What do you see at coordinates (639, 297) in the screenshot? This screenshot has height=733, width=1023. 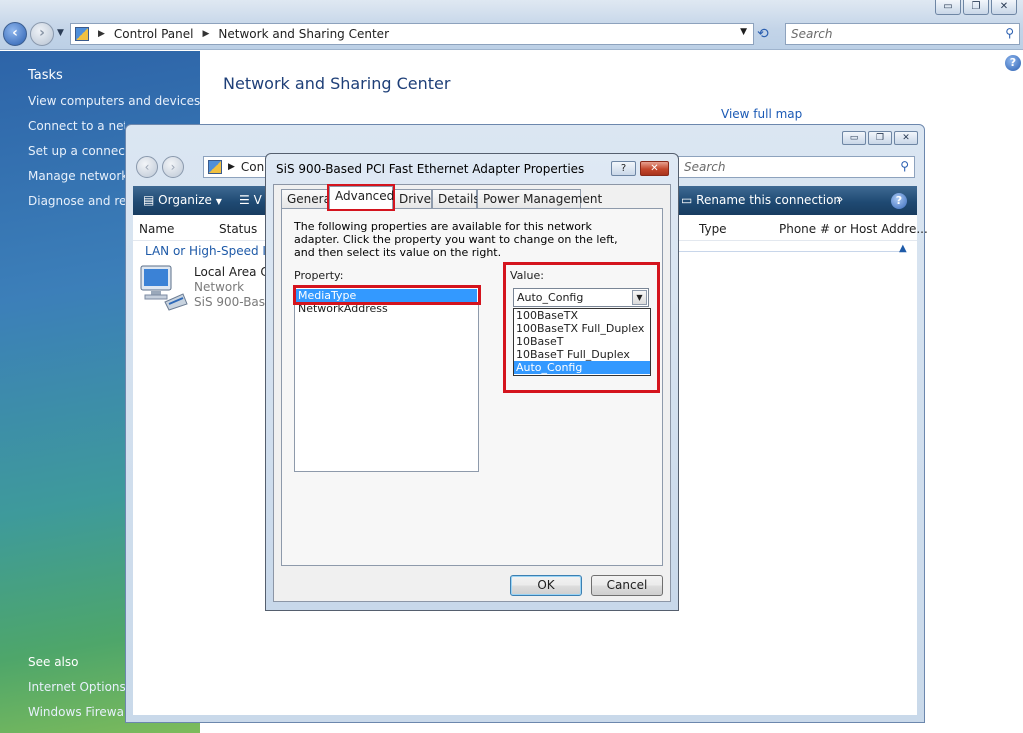 I see `dropdown-arrow-icon: ▼` at bounding box center [639, 297].